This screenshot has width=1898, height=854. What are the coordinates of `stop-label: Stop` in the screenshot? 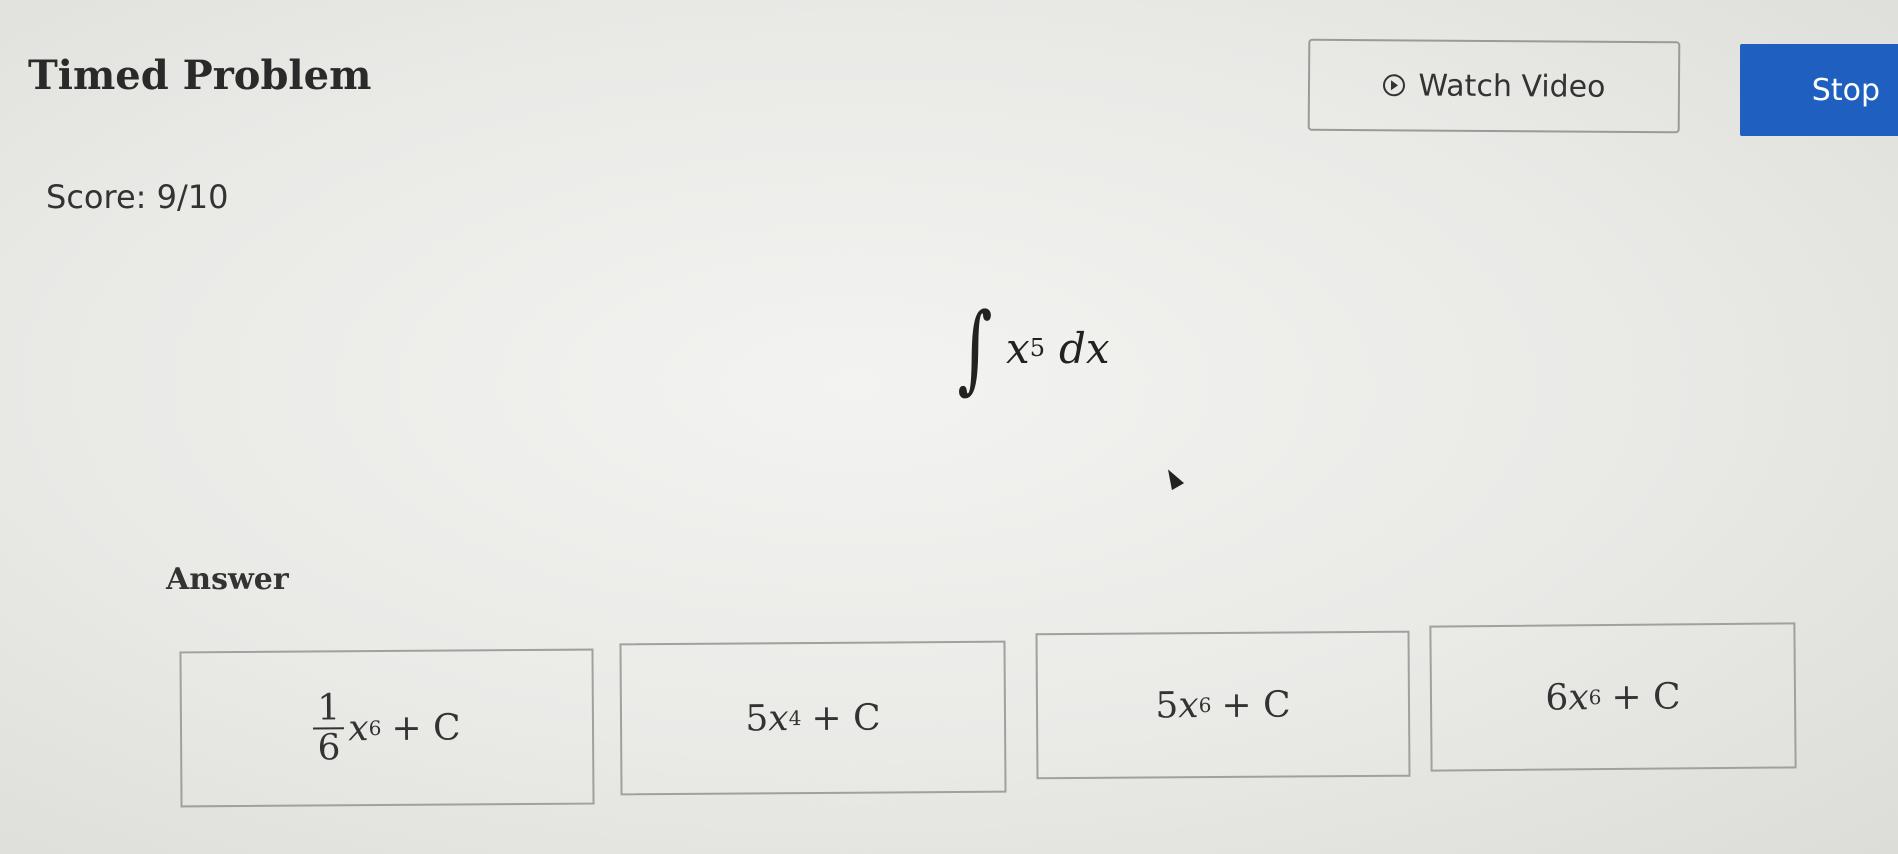 It's located at (1845, 90).